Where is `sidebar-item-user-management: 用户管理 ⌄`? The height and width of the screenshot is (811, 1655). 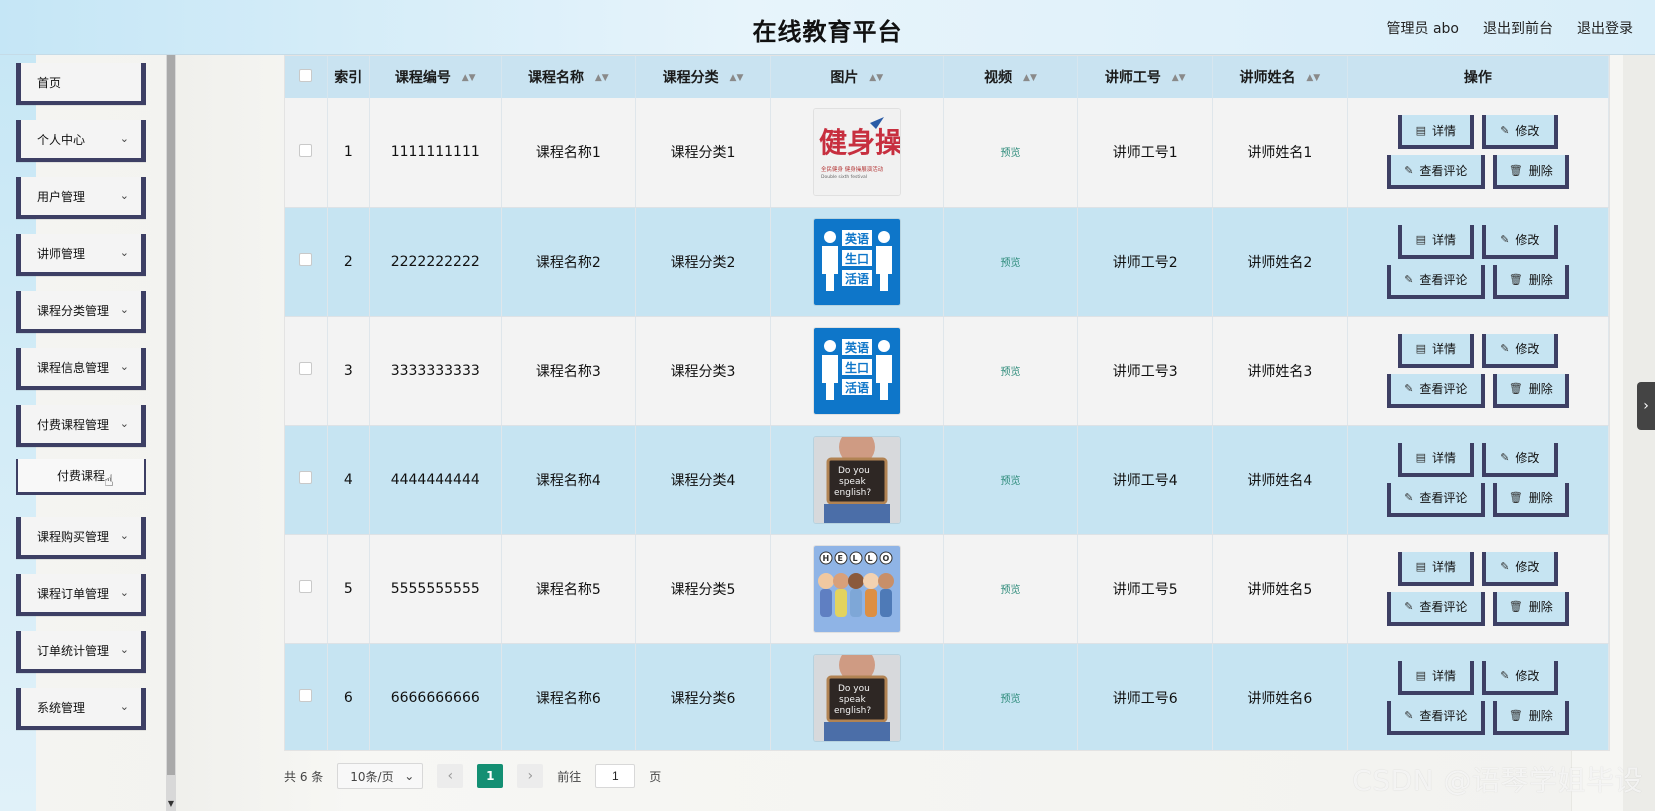 sidebar-item-user-management: 用户管理 ⌄ is located at coordinates (81, 198).